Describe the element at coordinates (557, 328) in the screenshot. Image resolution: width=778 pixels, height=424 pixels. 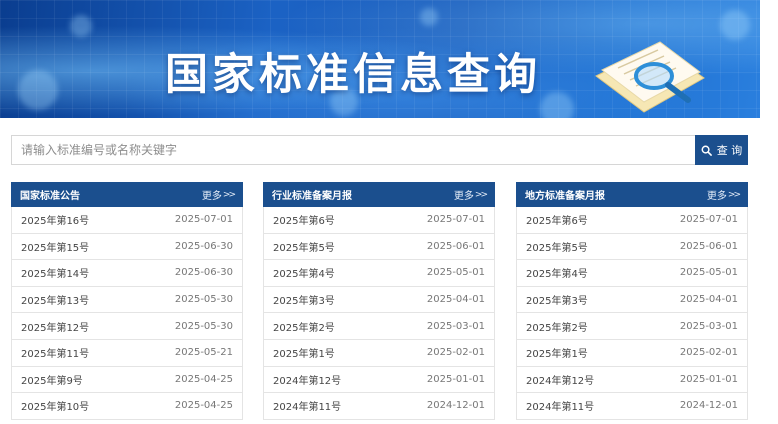
I see `item-name: 2025年第2号` at that location.